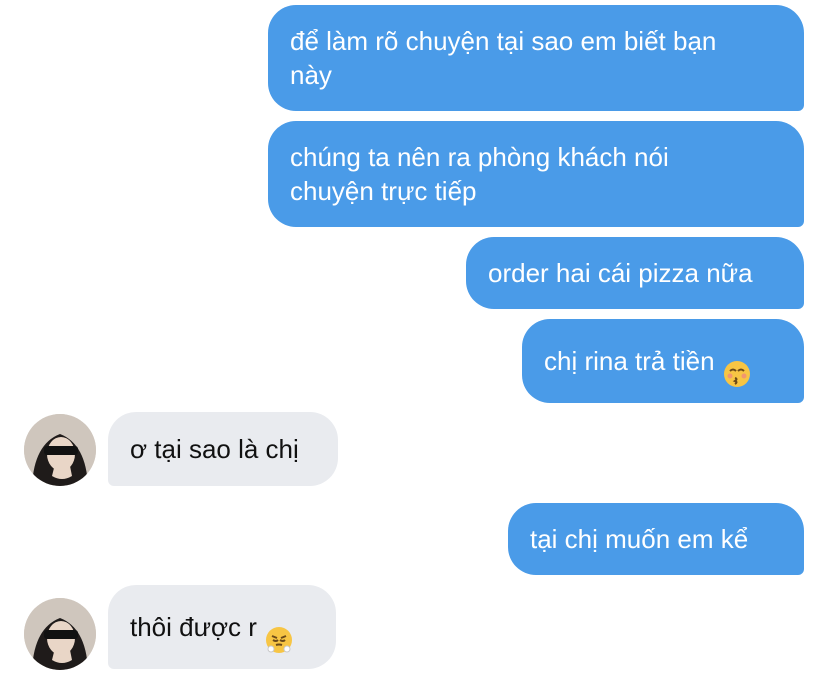 Image resolution: width=828 pixels, height=688 pixels. I want to click on message-text: tại chị muốn em kể, so click(639, 539).